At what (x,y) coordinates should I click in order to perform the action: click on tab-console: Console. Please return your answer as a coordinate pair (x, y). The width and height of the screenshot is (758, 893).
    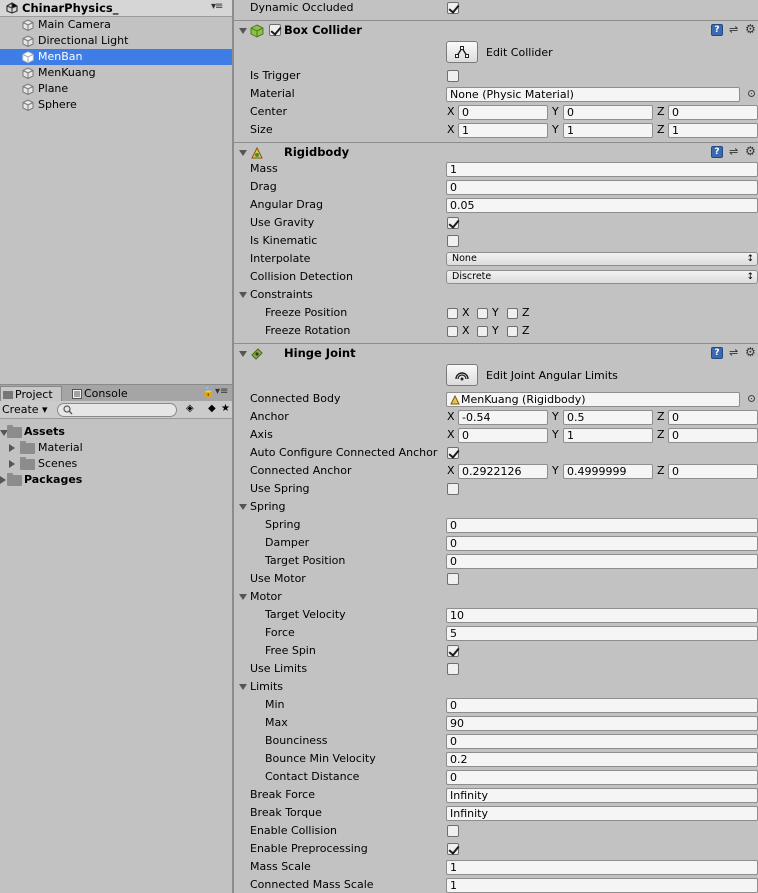
    Looking at the image, I should click on (105, 394).